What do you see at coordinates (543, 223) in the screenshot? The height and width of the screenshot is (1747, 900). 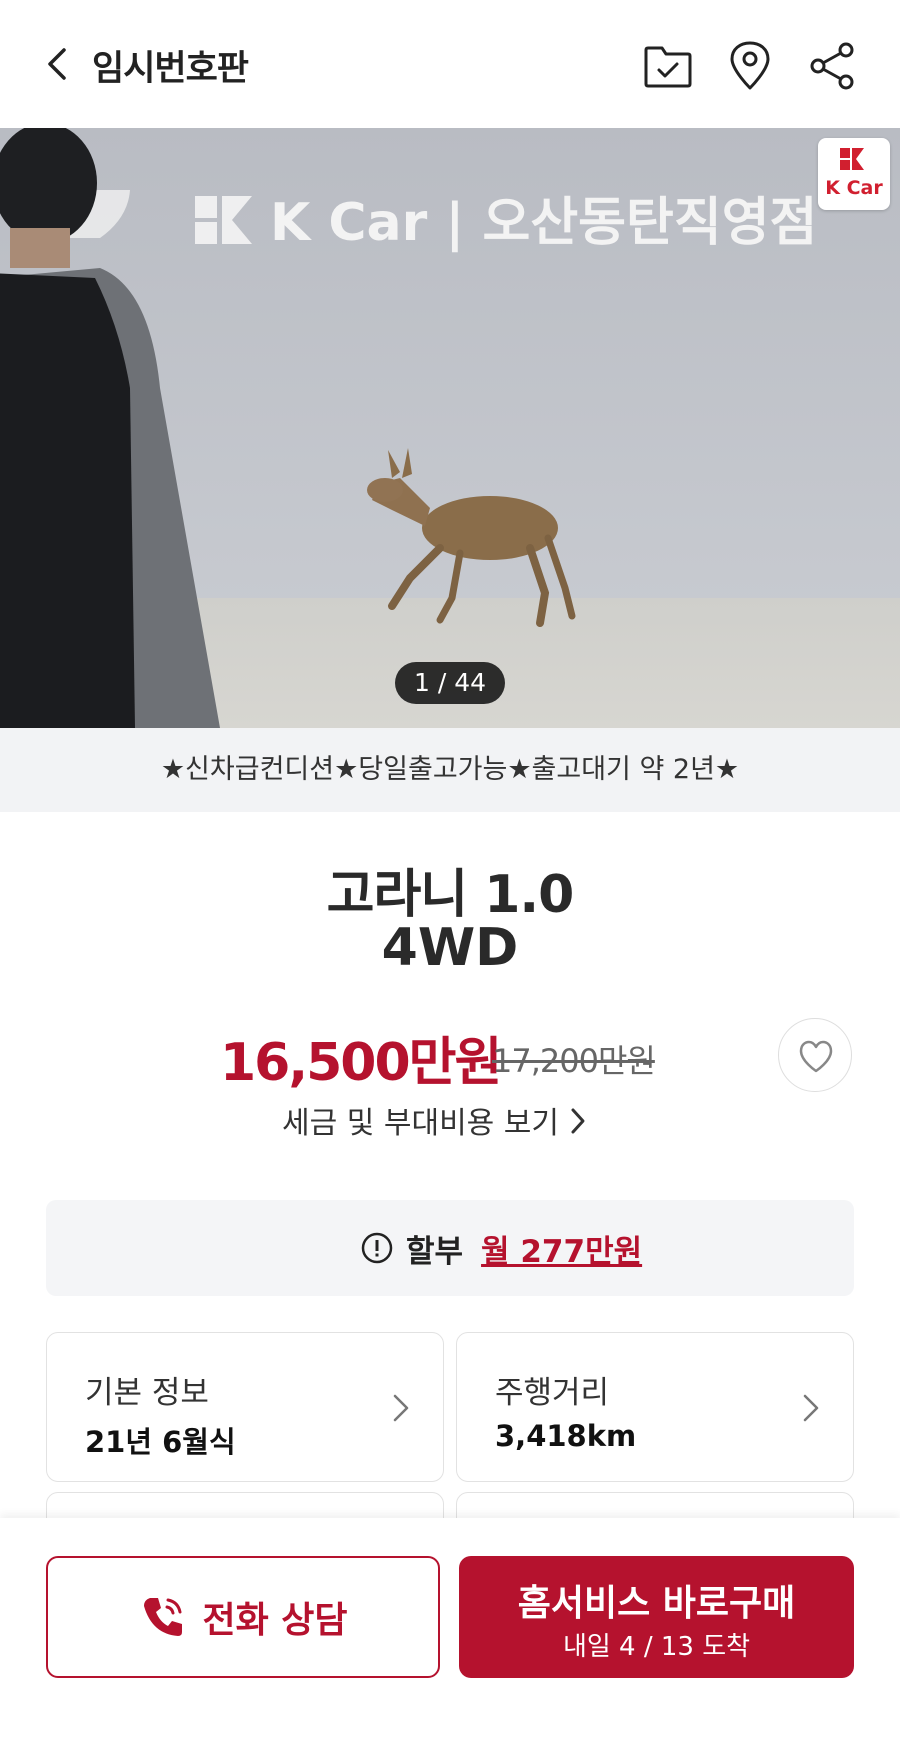 I see `wall-sign-text: K Car | 오산동탄직영점` at bounding box center [543, 223].